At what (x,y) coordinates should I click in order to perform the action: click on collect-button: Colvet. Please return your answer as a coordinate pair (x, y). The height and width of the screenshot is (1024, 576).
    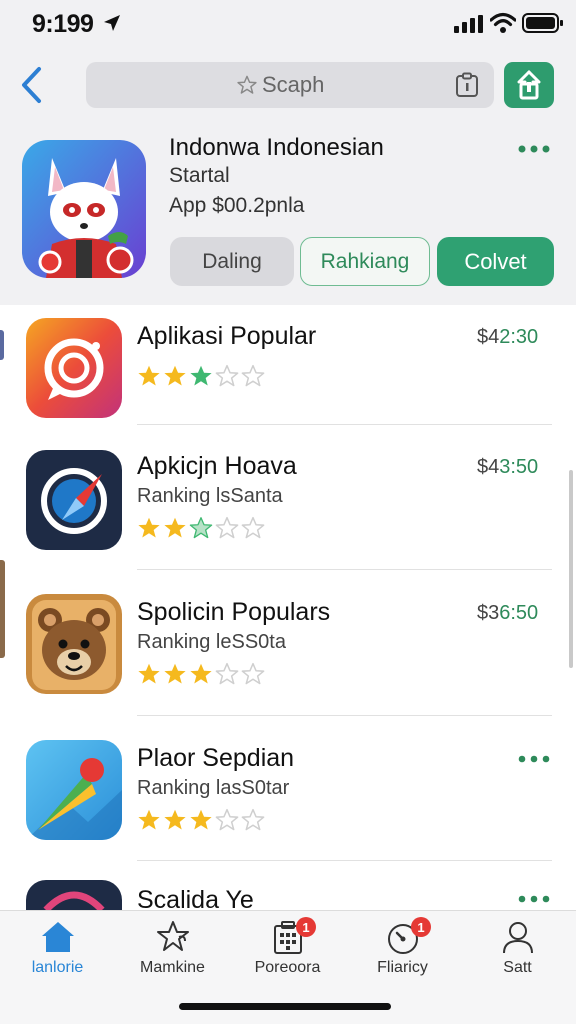
    Looking at the image, I should click on (495, 261).